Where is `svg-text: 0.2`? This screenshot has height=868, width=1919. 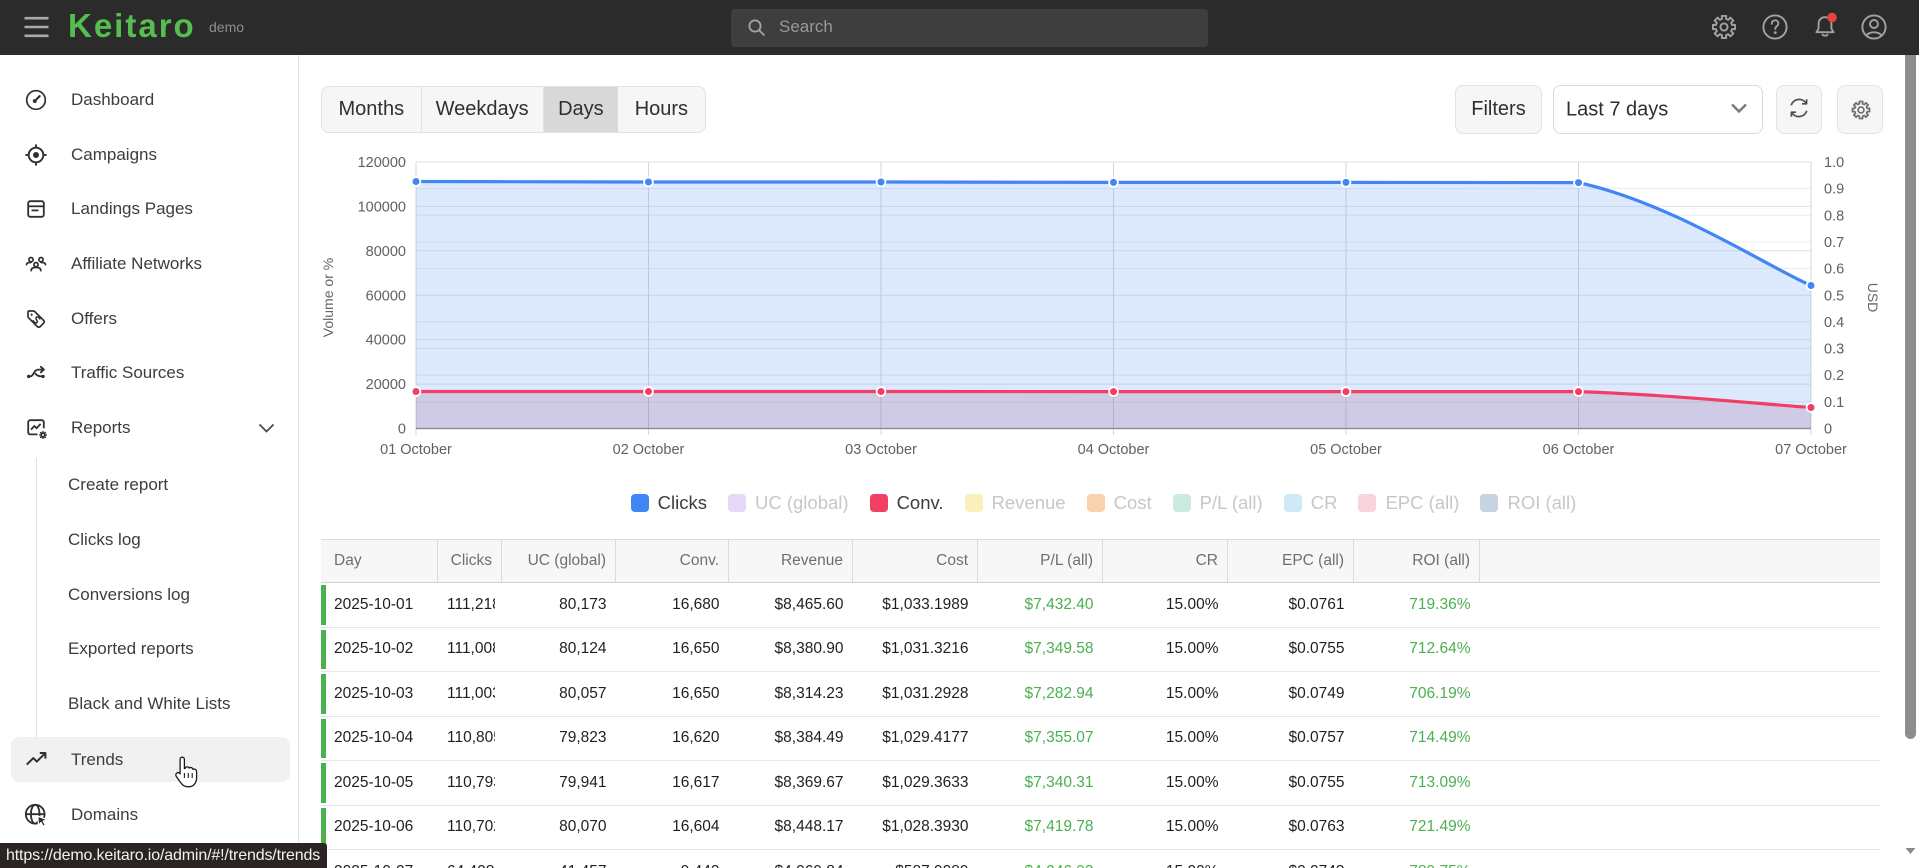 svg-text: 0.2 is located at coordinates (1834, 376).